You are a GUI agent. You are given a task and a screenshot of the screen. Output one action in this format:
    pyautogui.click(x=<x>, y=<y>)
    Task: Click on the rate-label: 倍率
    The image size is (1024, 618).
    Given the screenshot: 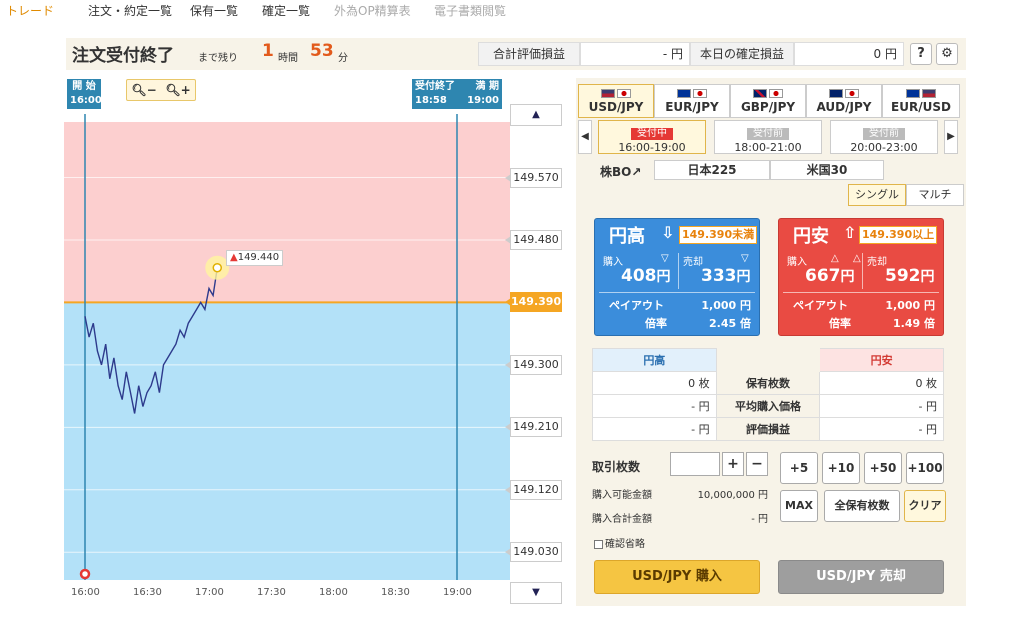 What is the action you would take?
    pyautogui.click(x=656, y=323)
    